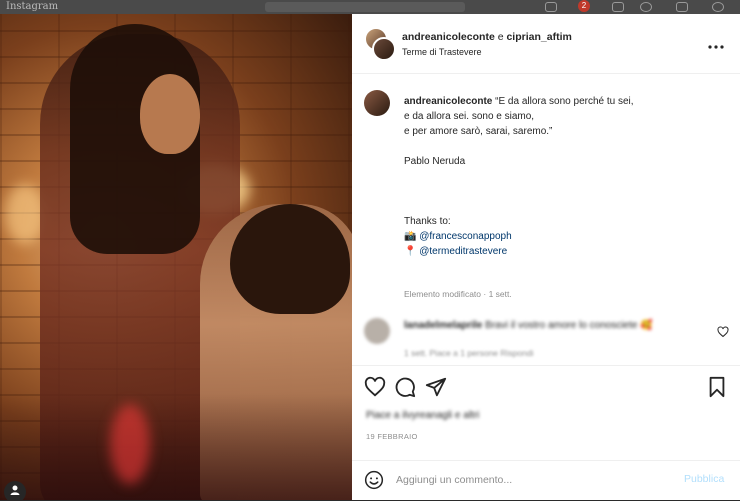 The height and width of the screenshot is (501, 740). What do you see at coordinates (130, 444) in the screenshot?
I see `red-light-glow` at bounding box center [130, 444].